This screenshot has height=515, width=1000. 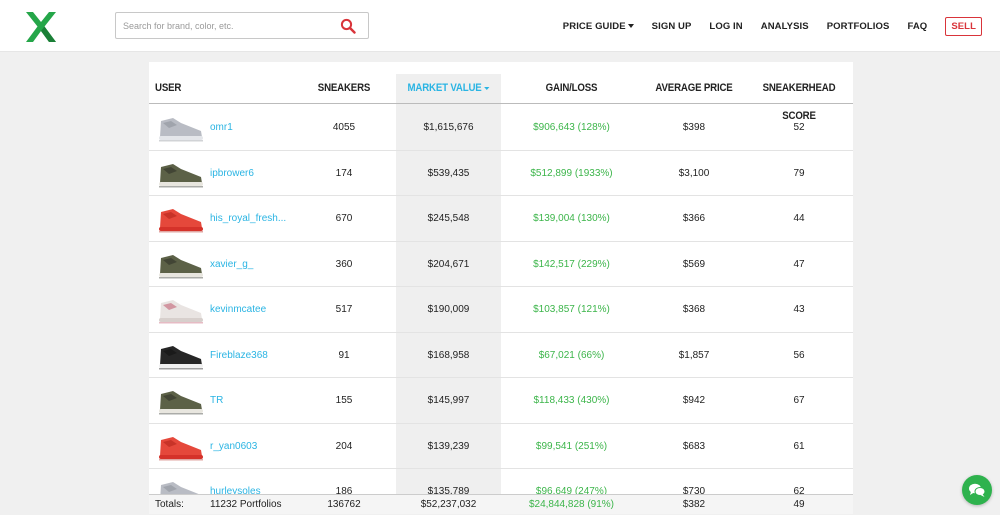 I want to click on header-sneakerhead-score: SNEAKERHEAD SCORE, so click(x=799, y=98).